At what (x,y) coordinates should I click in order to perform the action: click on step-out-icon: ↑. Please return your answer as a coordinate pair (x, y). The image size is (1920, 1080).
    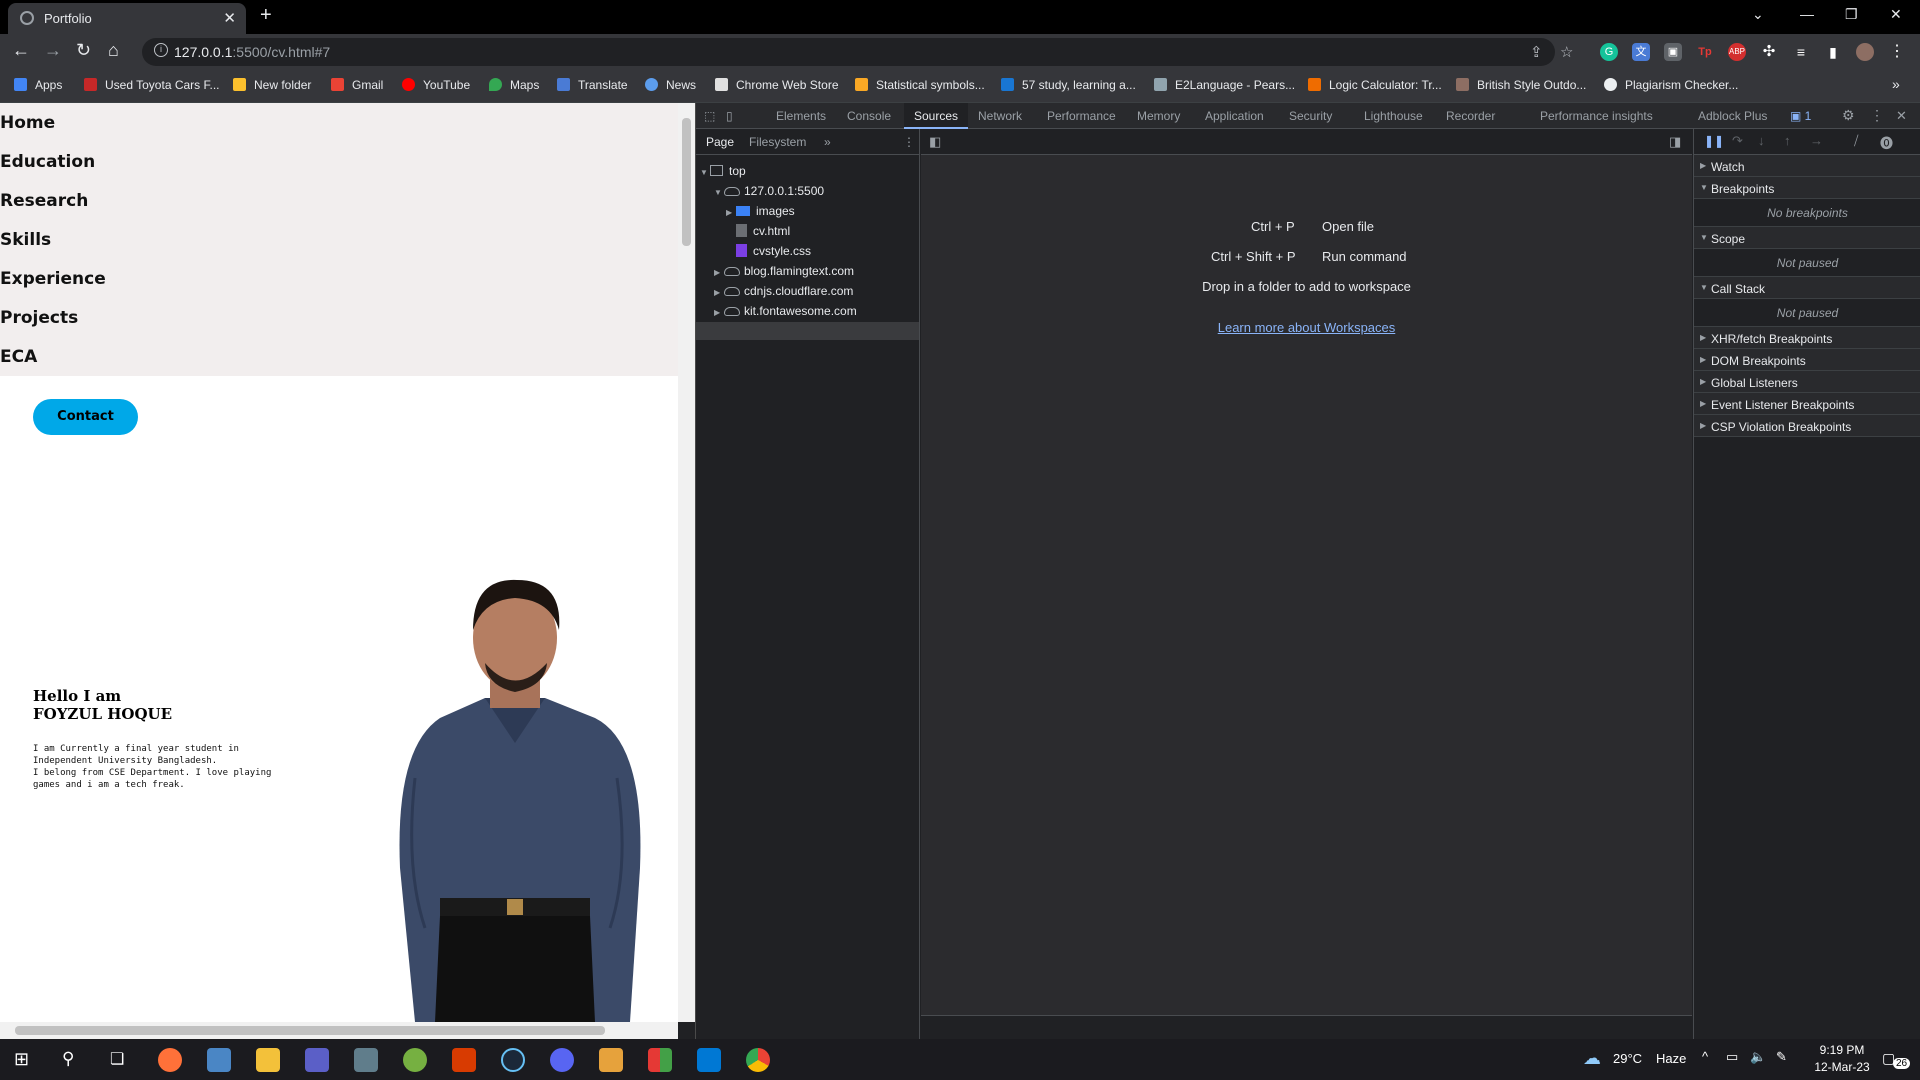
    Looking at the image, I should click on (1787, 140).